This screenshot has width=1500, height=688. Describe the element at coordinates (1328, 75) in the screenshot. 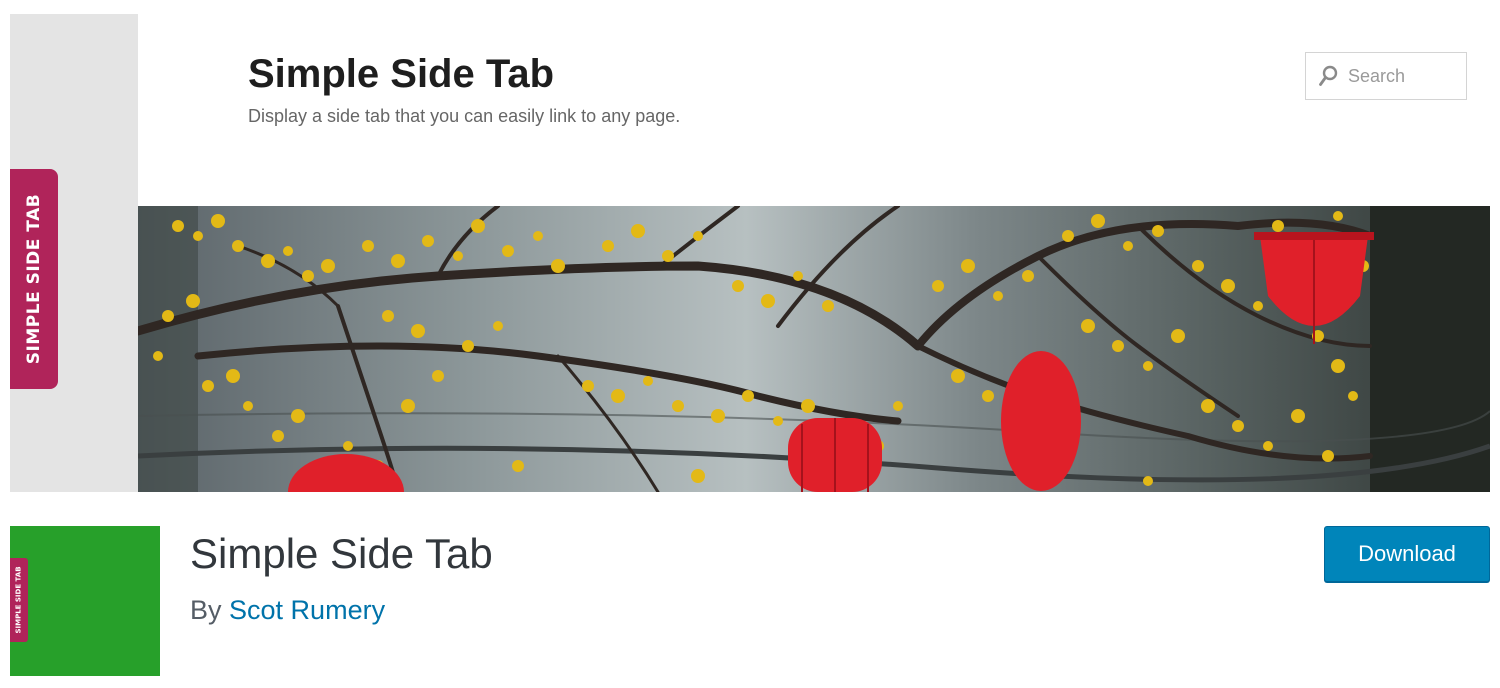

I see `search-icon` at that location.